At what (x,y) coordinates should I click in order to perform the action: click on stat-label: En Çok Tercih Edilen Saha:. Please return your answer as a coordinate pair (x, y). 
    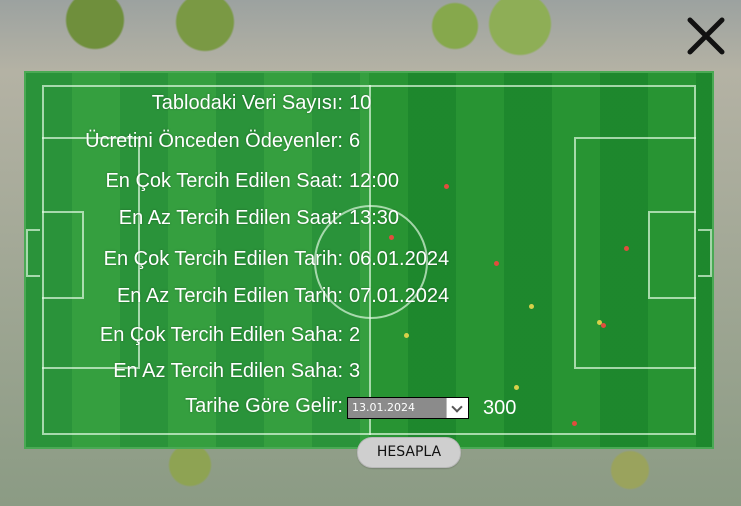
    Looking at the image, I should click on (221, 335).